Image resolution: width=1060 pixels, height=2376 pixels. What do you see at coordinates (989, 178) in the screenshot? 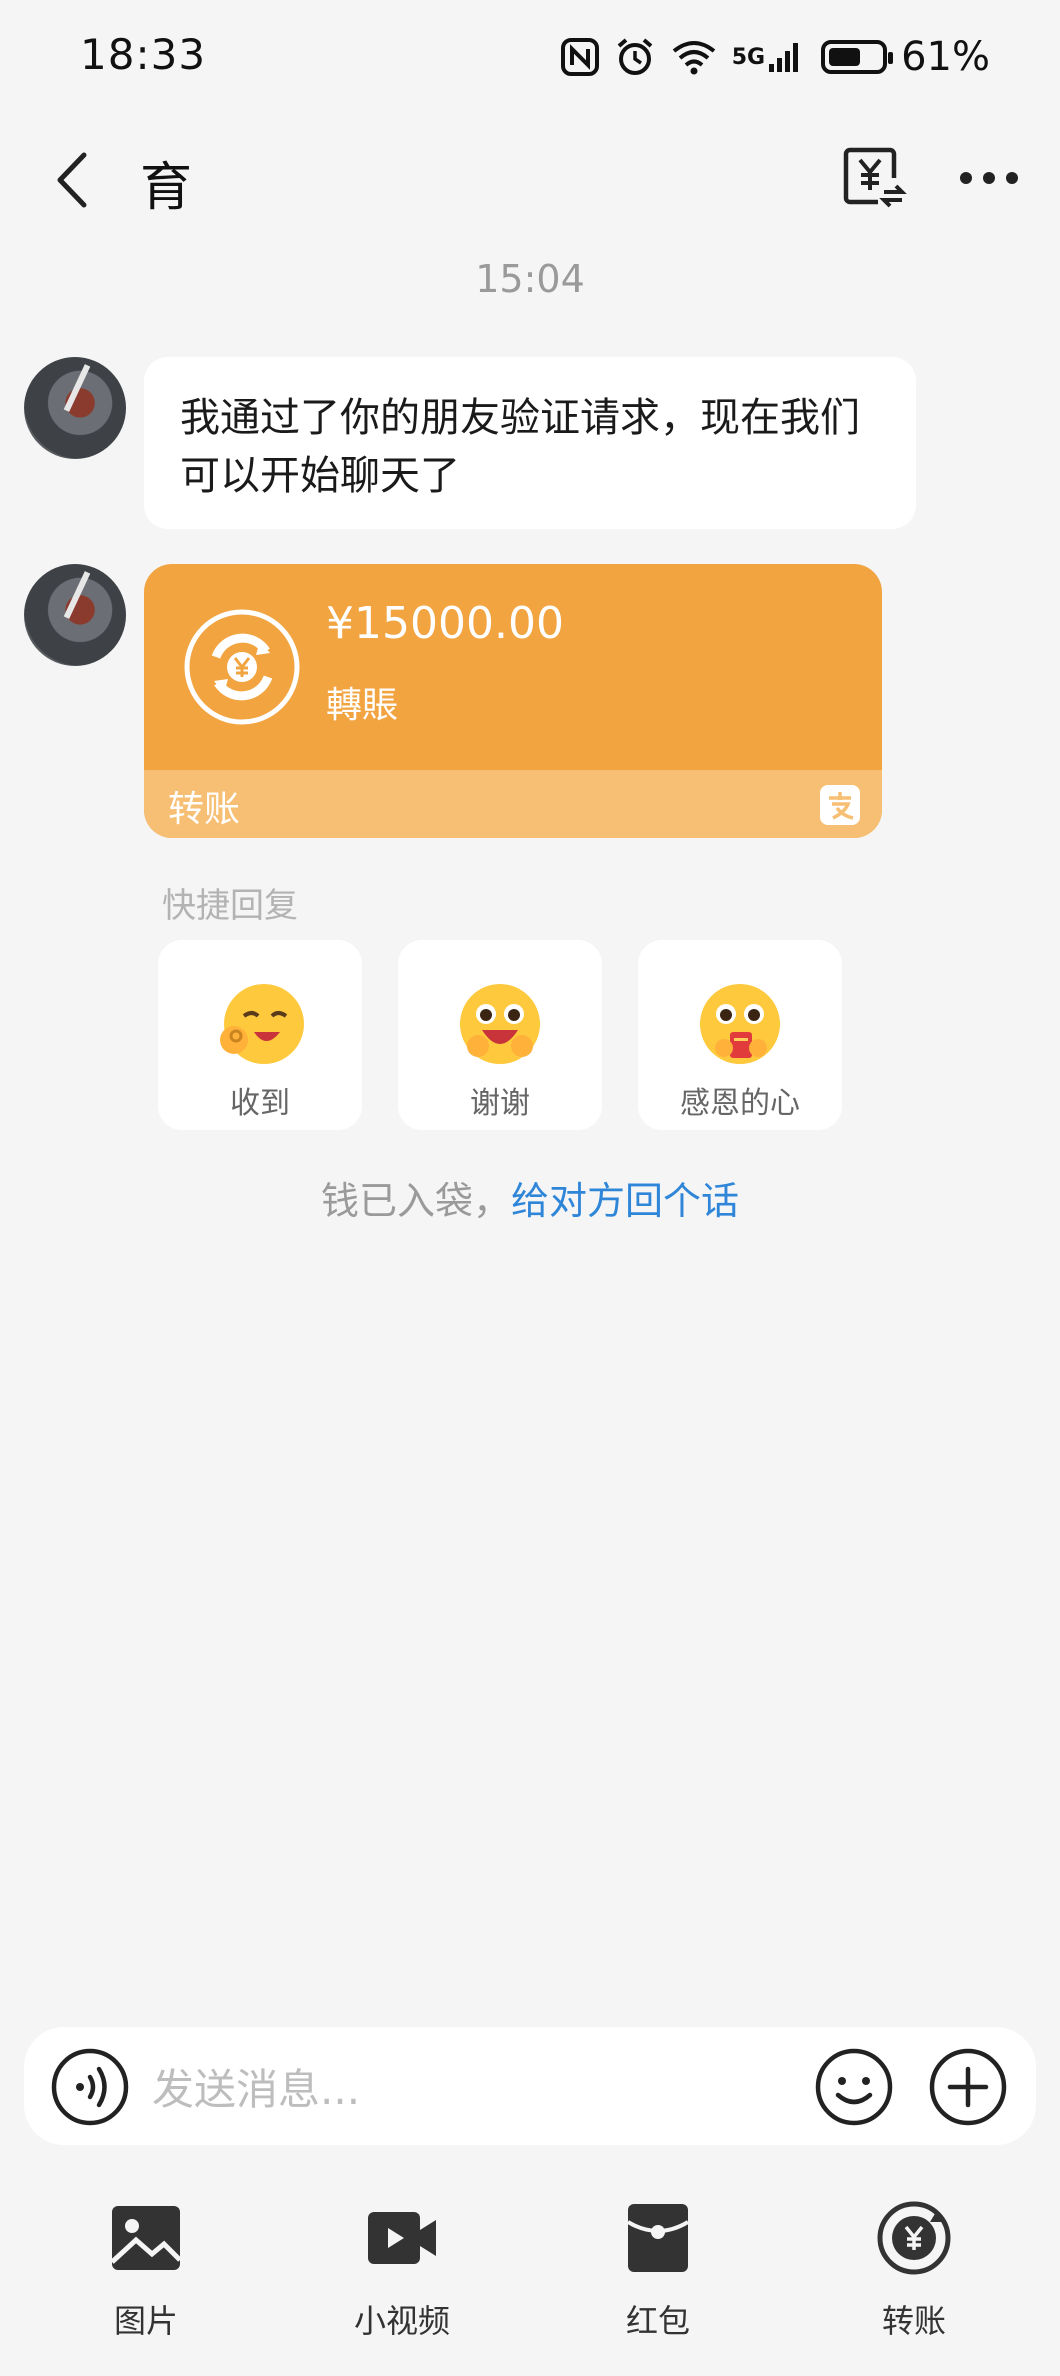
I see `more-icon` at bounding box center [989, 178].